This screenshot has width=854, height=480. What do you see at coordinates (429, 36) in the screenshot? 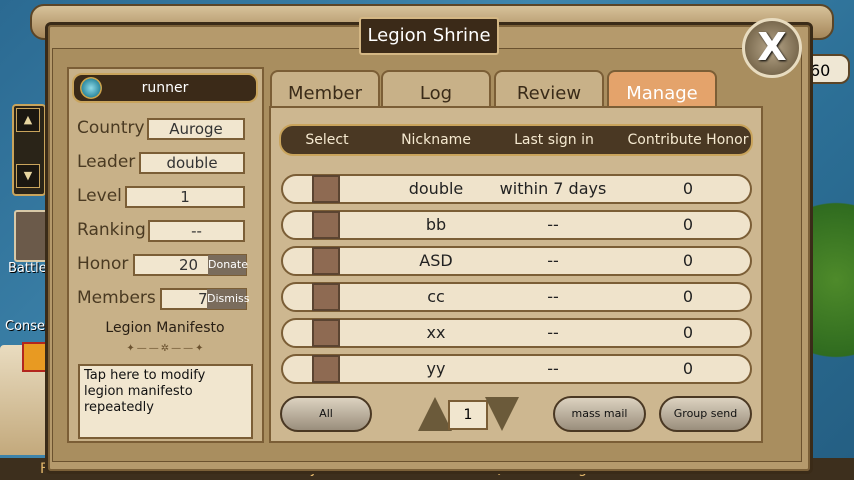
I see `dialog-title: Legion Shrine` at bounding box center [429, 36].